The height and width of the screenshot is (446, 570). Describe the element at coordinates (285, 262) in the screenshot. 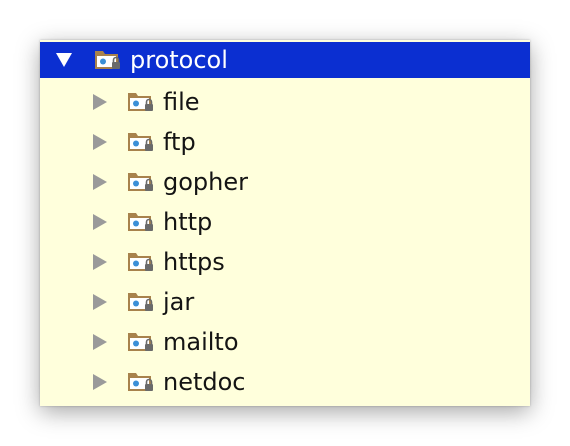

I see `tree-node-https: https` at that location.